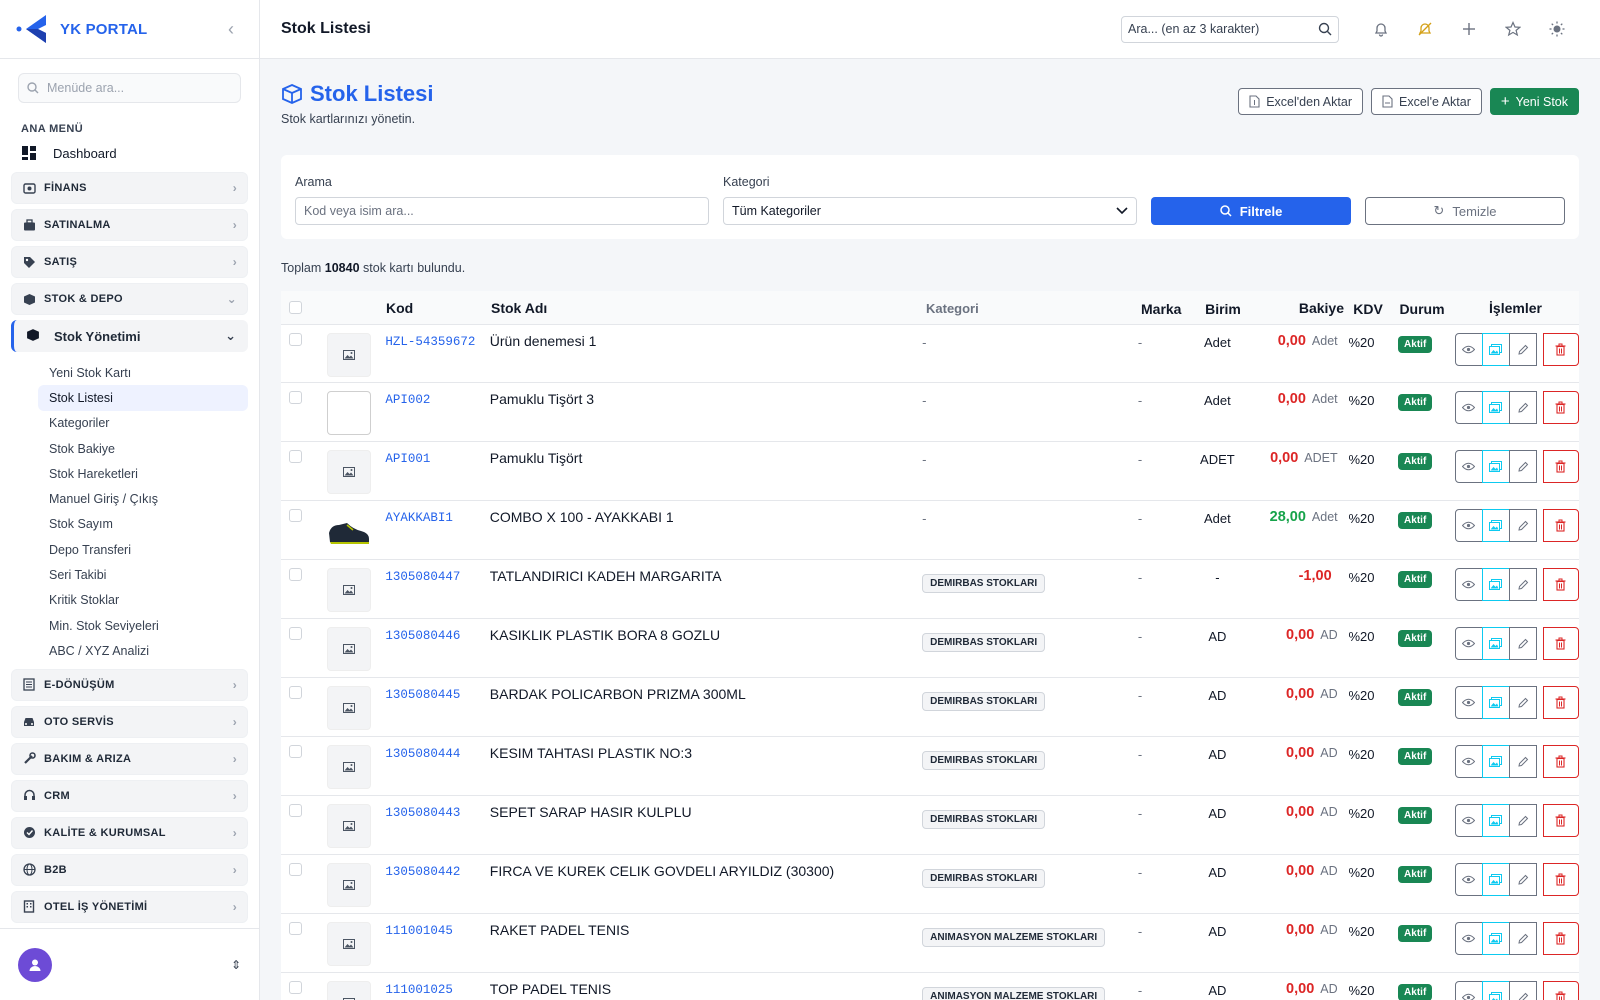  Describe the element at coordinates (129, 906) in the screenshot. I see `sidebar-group-otel: OTEL İŞ YÖNETİMİ ›` at that location.